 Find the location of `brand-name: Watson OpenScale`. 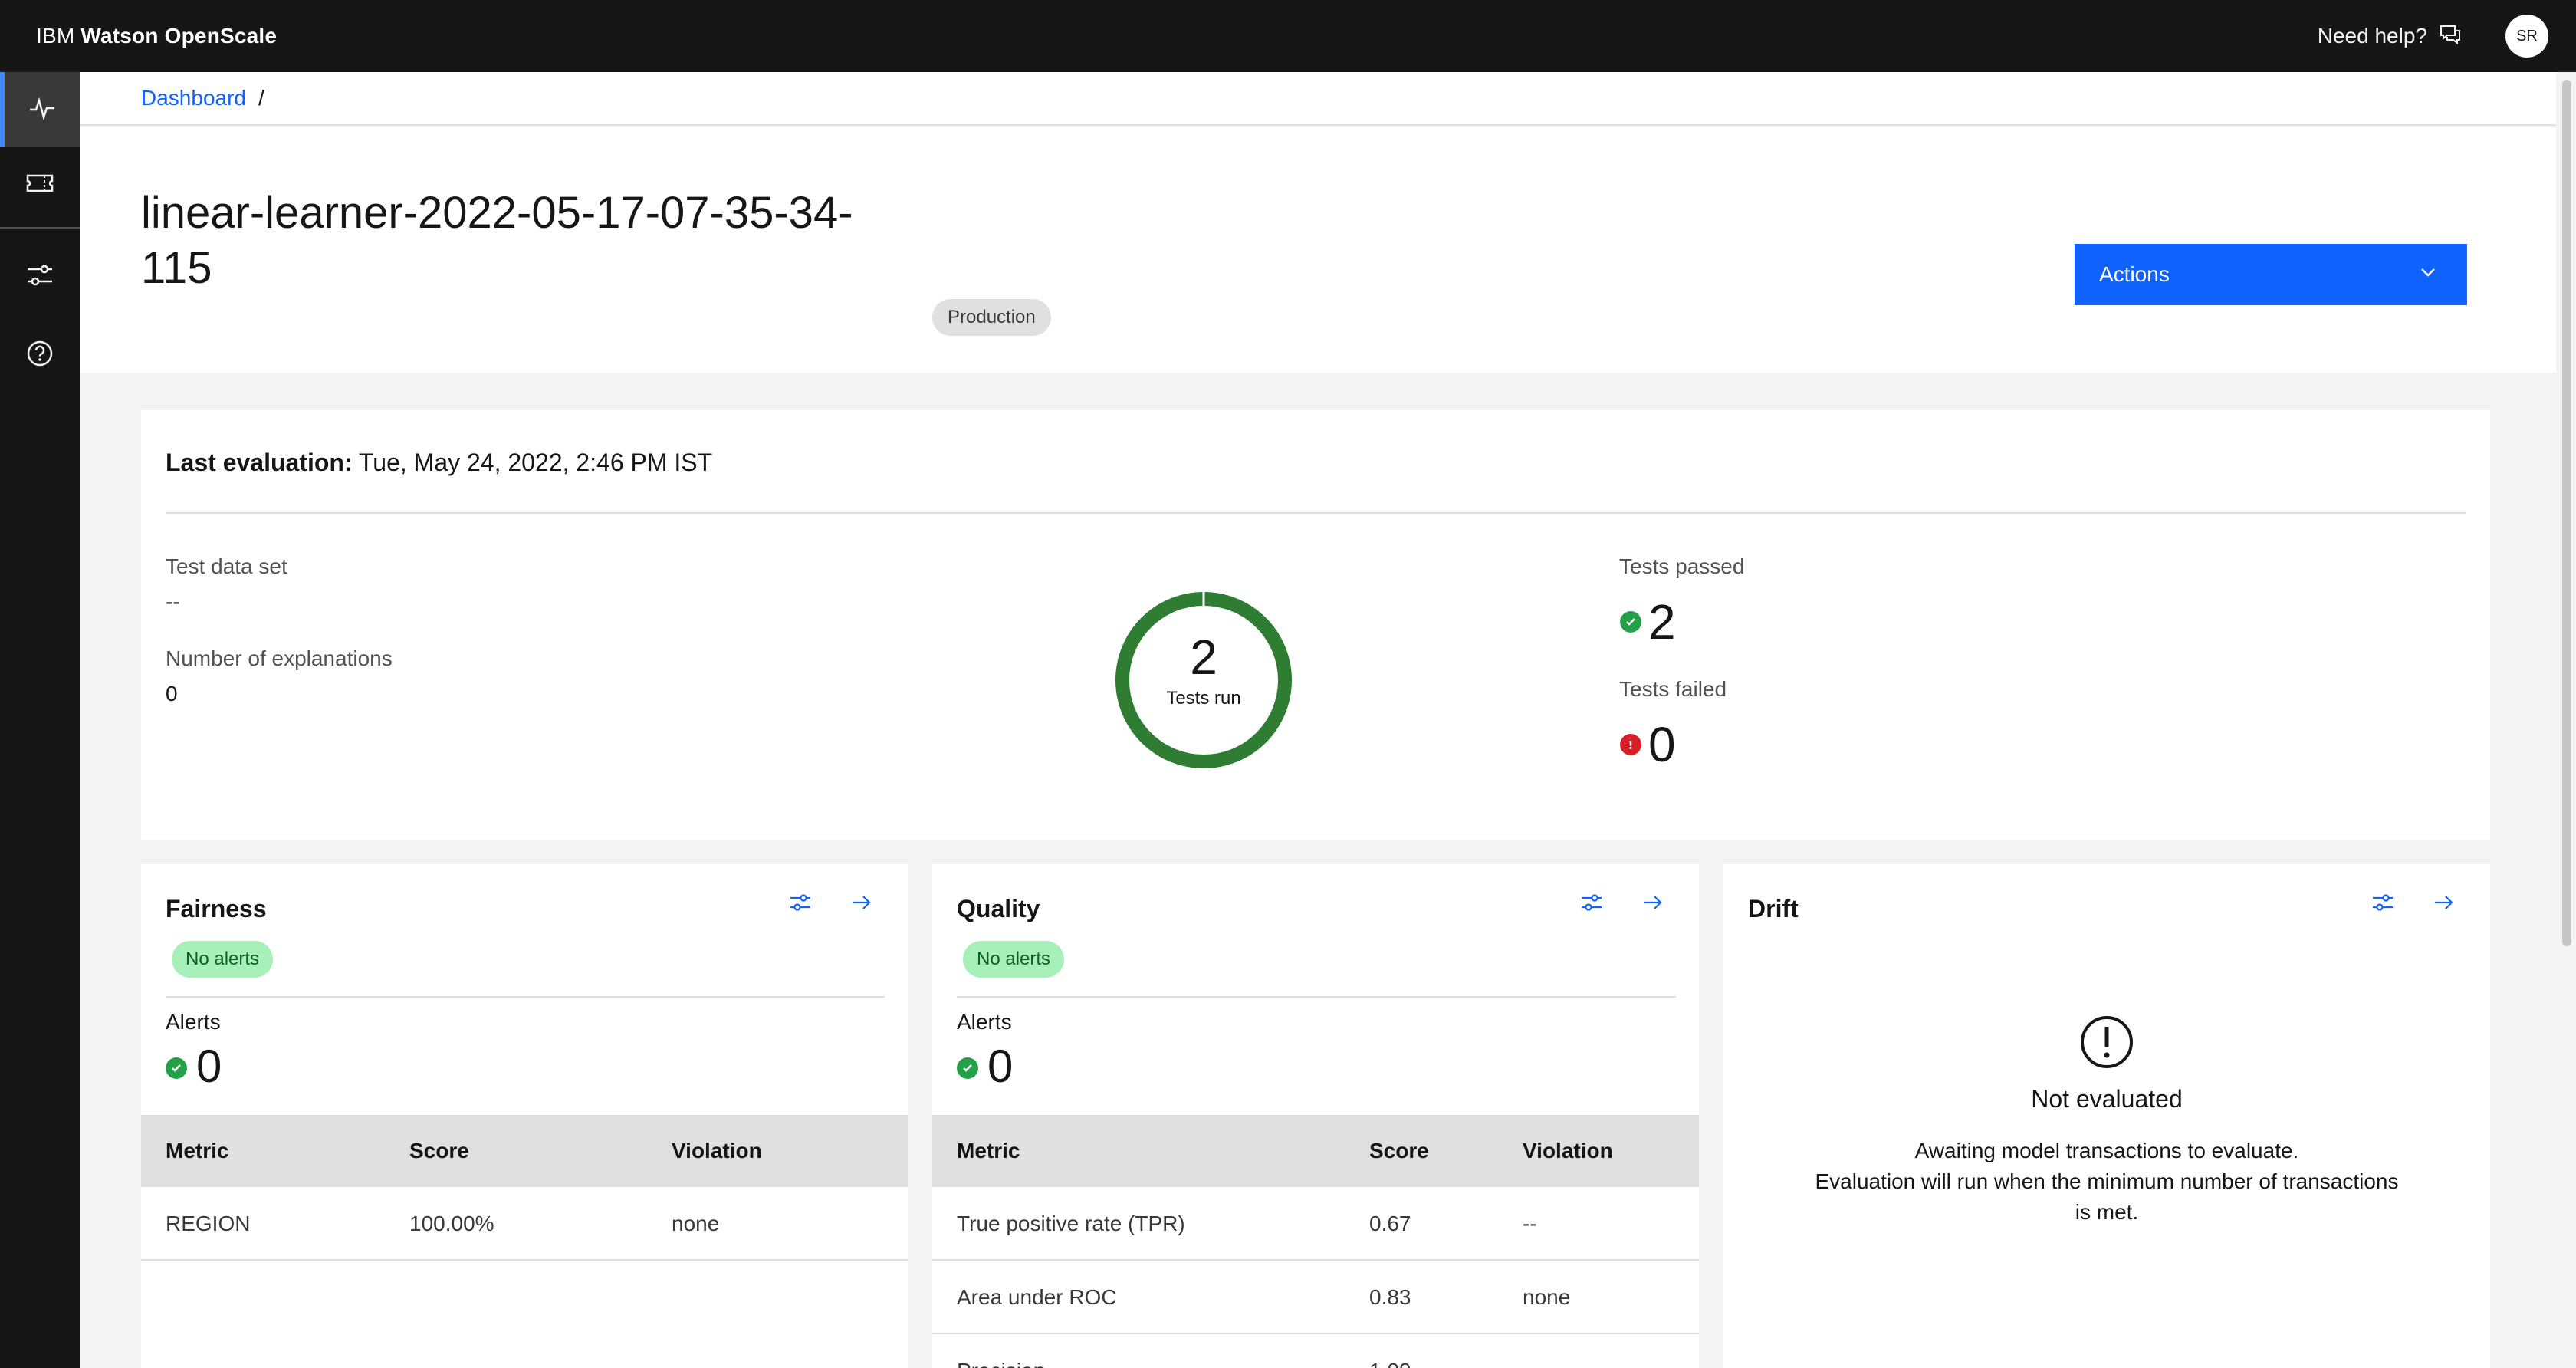

brand-name: Watson OpenScale is located at coordinates (179, 36).